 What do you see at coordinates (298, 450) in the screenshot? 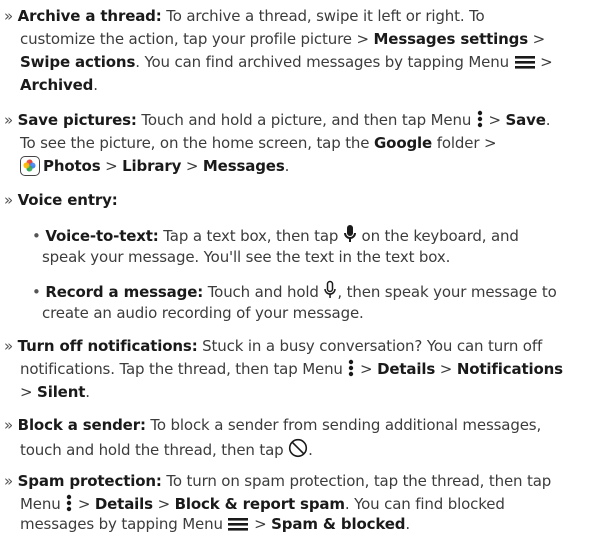
I see `block-icon` at bounding box center [298, 450].